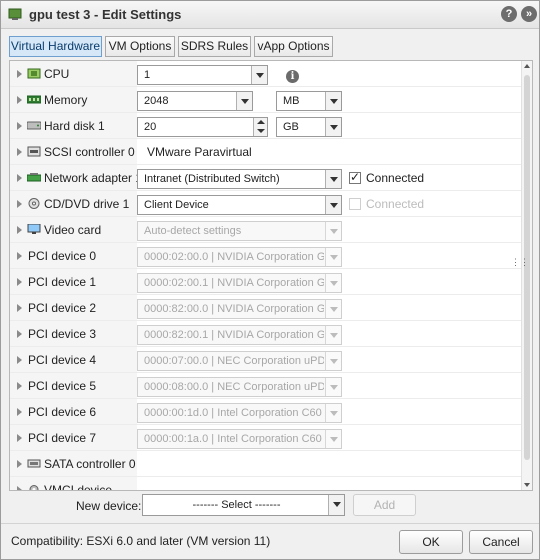 Image resolution: width=540 pixels, height=560 pixels. Describe the element at coordinates (195, 101) in the screenshot. I see `memory-input: 2048` at that location.